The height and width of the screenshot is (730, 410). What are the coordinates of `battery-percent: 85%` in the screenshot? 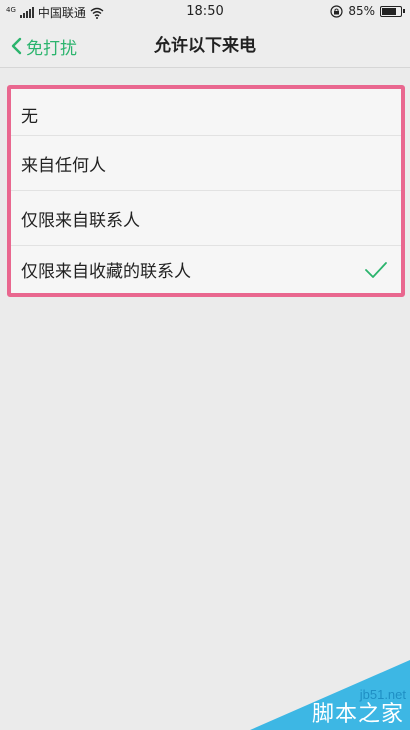 It's located at (361, 11).